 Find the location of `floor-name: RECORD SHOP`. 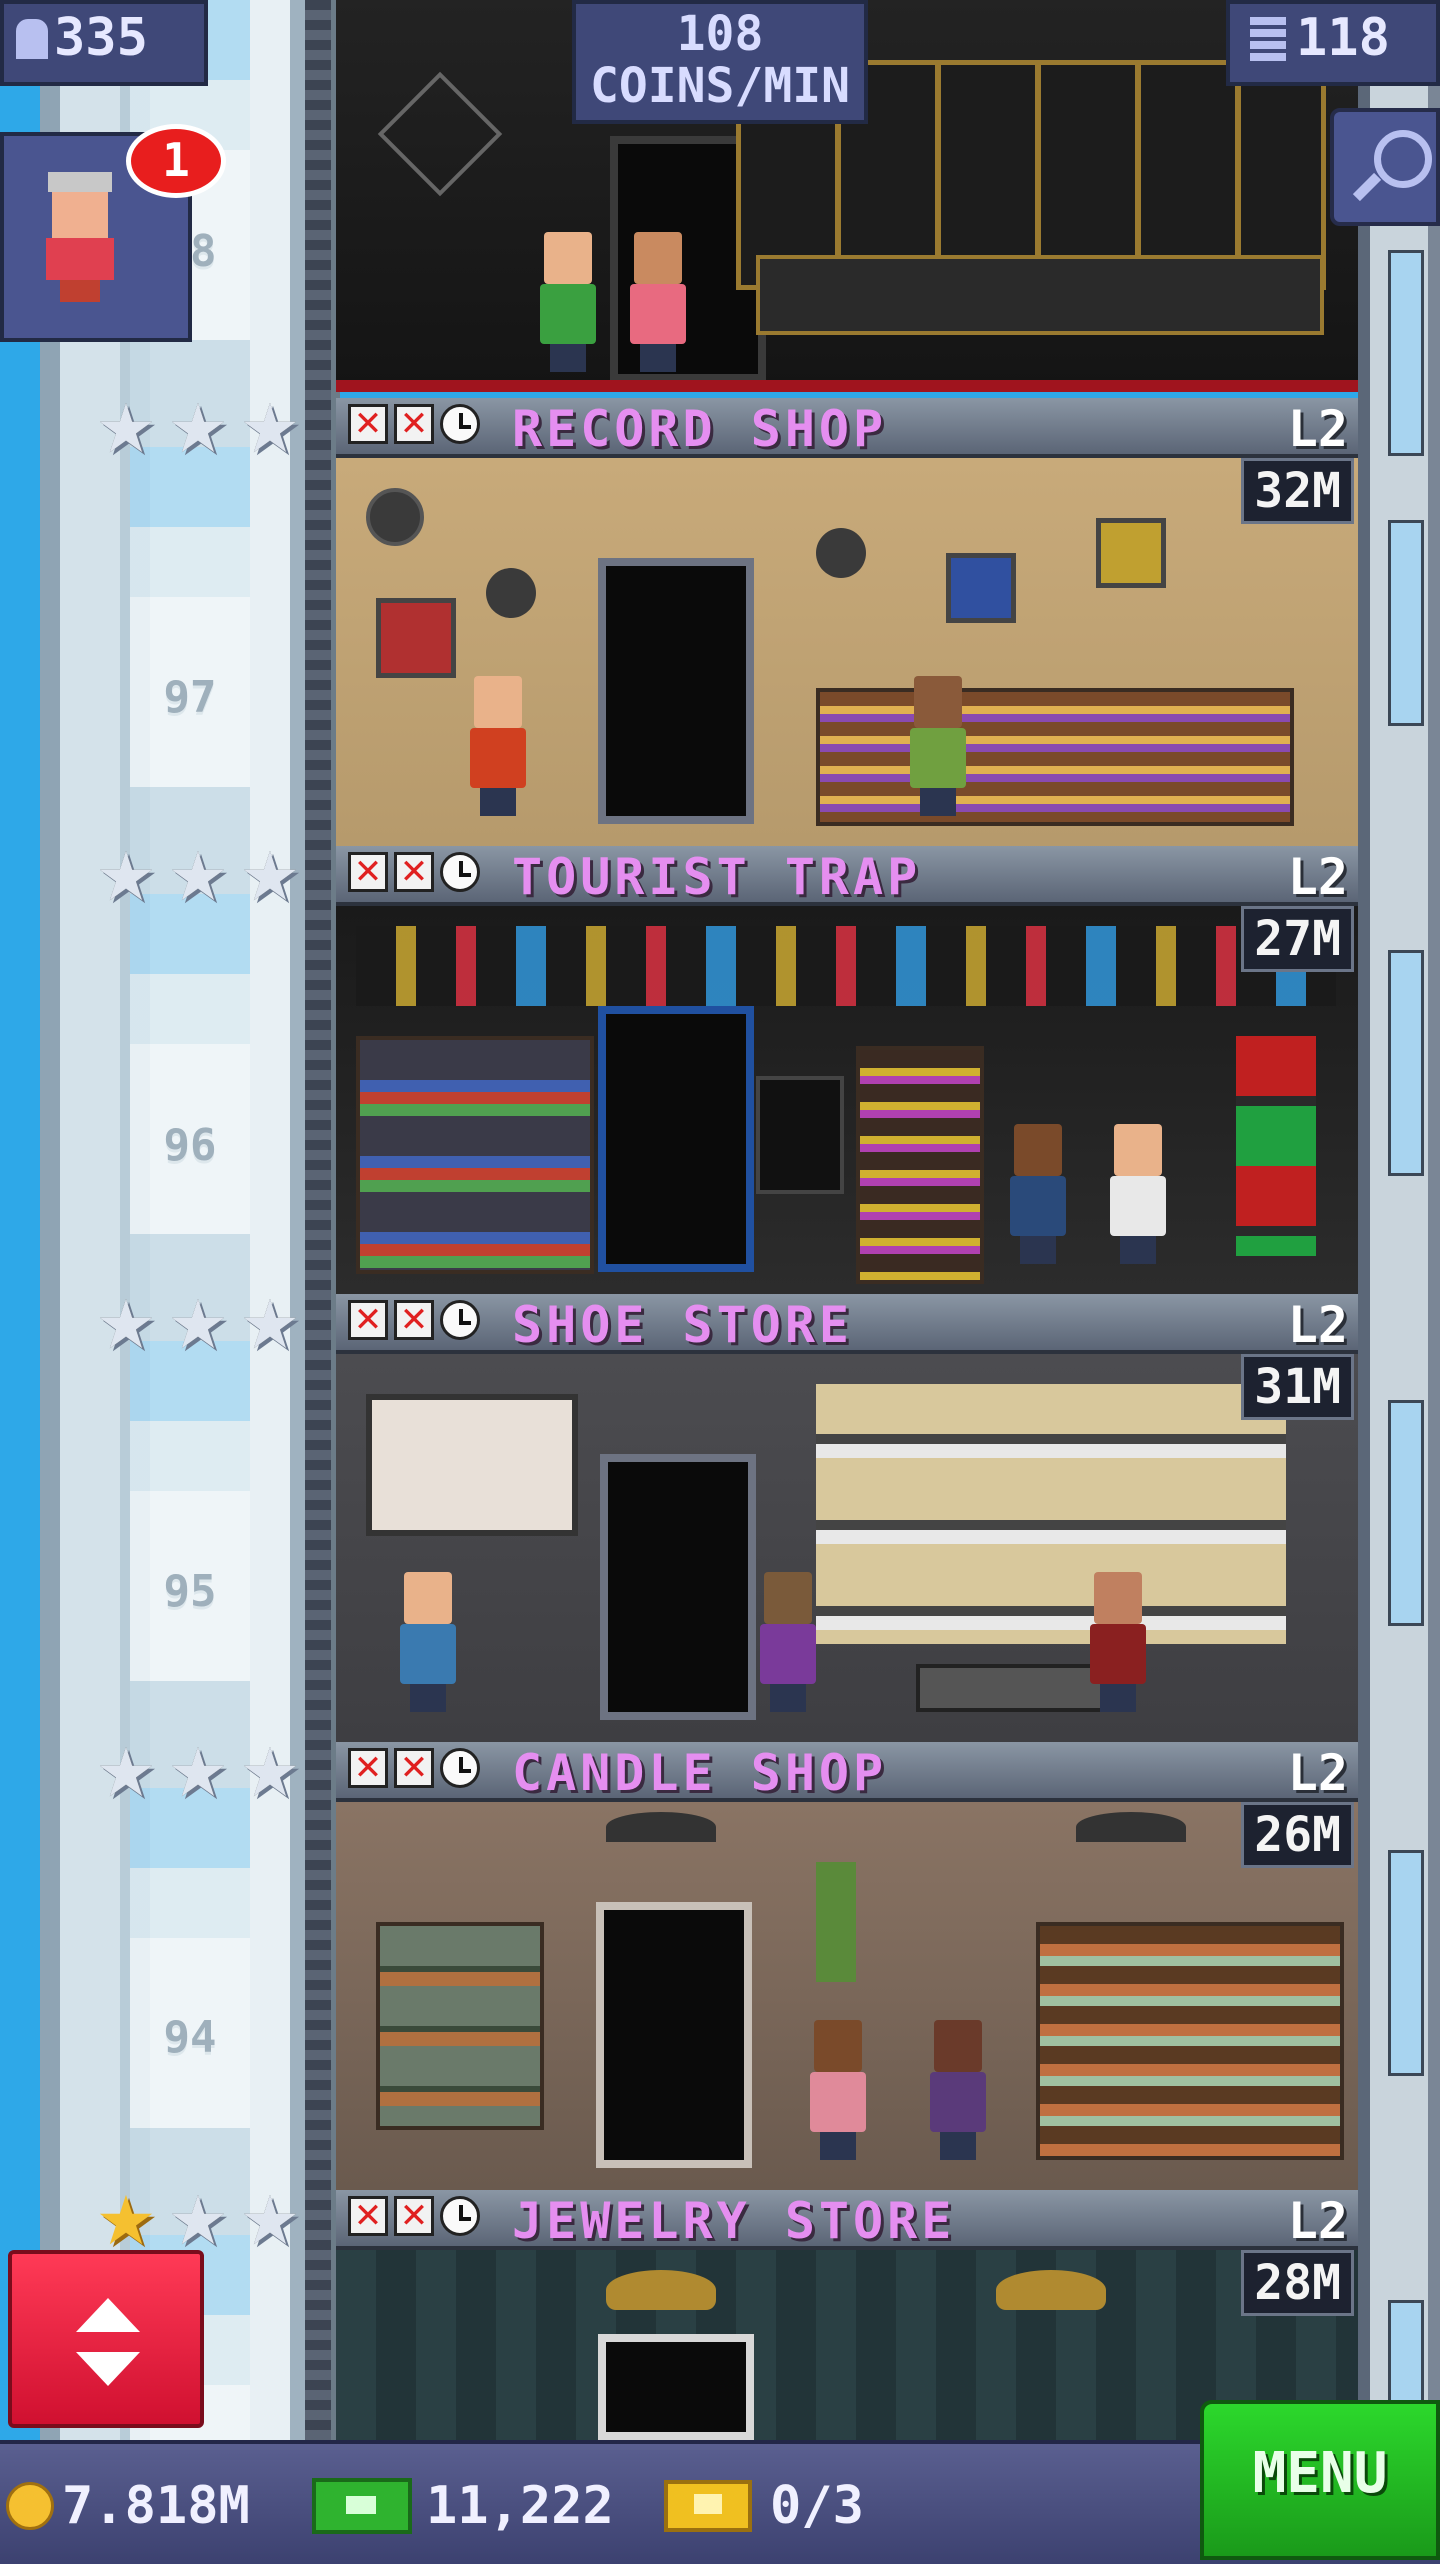

floor-name: RECORD SHOP is located at coordinates (700, 429).